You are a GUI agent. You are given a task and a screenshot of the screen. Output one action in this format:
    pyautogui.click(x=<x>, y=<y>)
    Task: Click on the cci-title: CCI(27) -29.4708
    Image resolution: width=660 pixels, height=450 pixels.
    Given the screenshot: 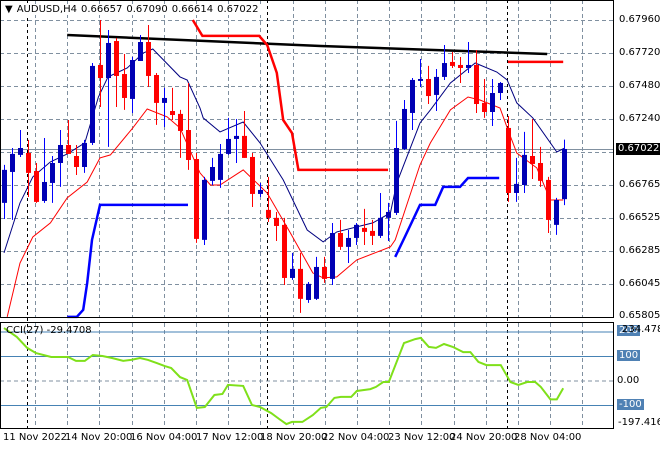 What is the action you would take?
    pyautogui.click(x=49, y=330)
    